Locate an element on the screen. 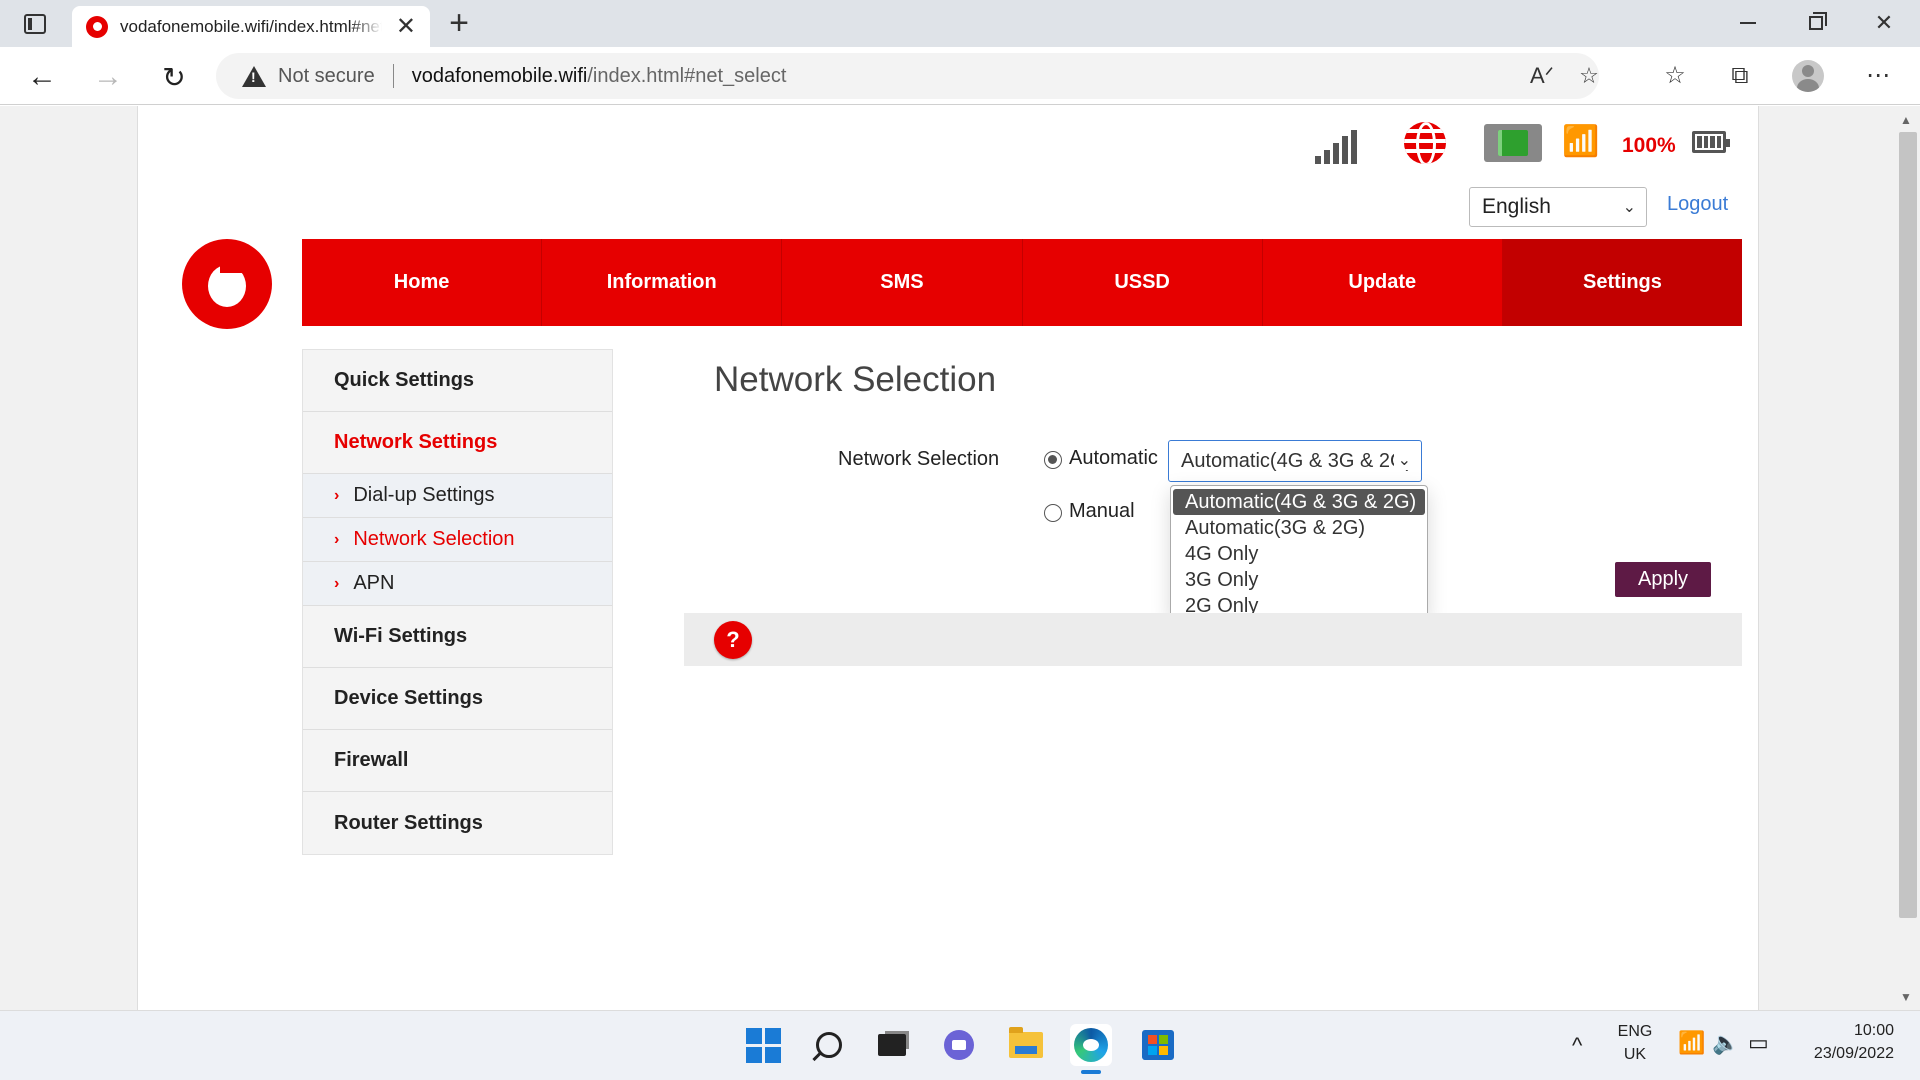 Image resolution: width=1920 pixels, height=1080 pixels. sidebar-item-dialup-settings: › Dial-up Settings is located at coordinates (457, 496).